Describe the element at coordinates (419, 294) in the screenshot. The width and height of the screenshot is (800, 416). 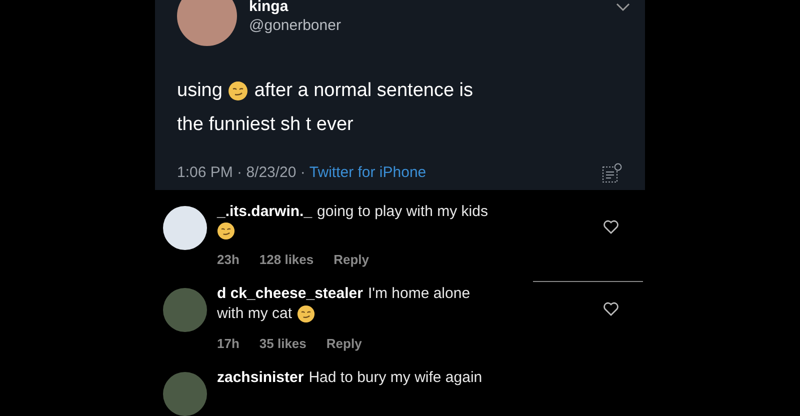
I see `comment-text: I'm home alone` at that location.